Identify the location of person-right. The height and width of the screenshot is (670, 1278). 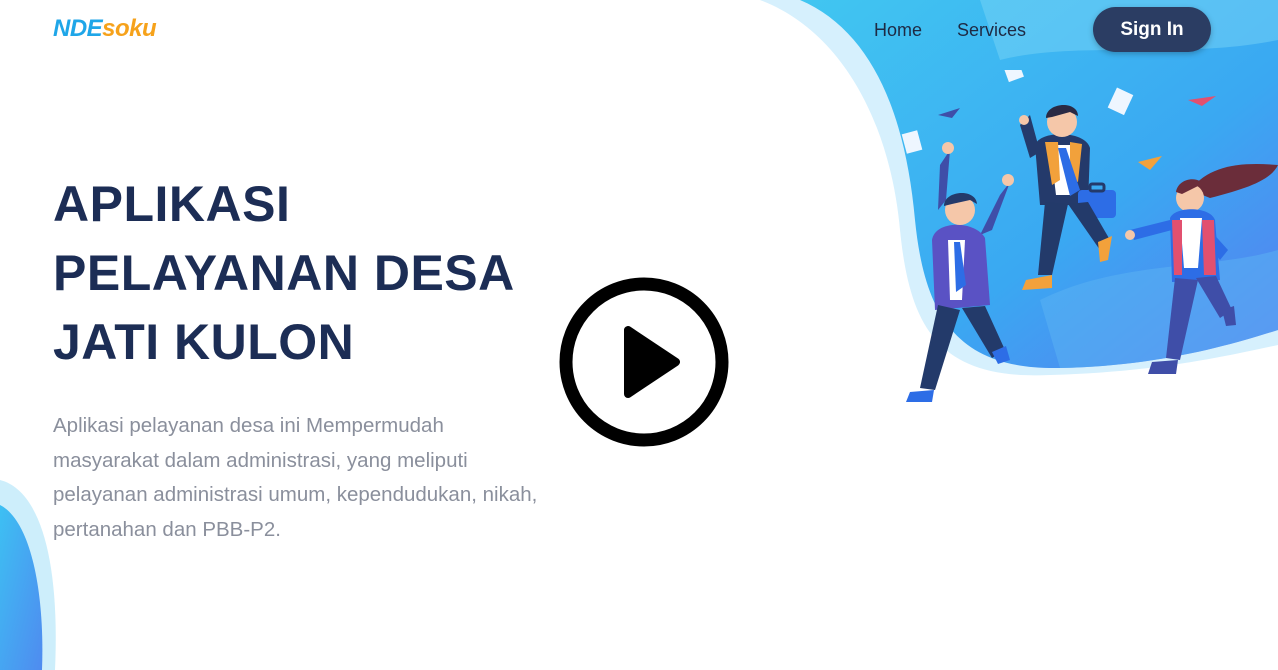
(1201, 269).